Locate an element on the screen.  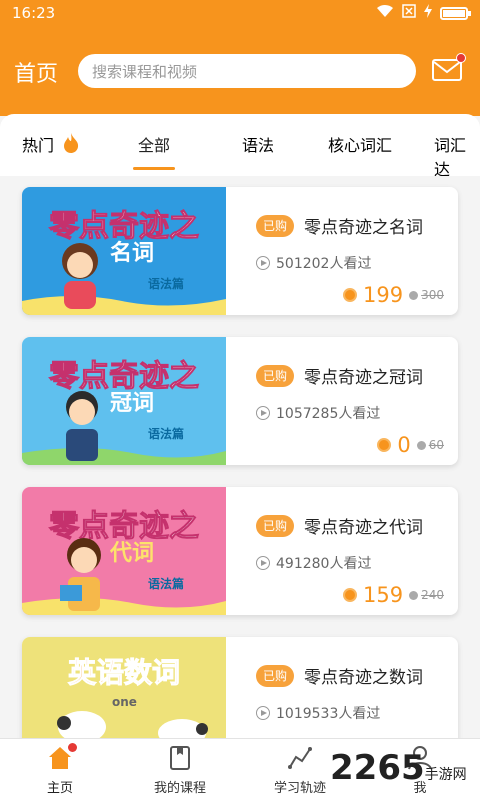
course-title: 零点奇迹之数词 is located at coordinates (363, 678).